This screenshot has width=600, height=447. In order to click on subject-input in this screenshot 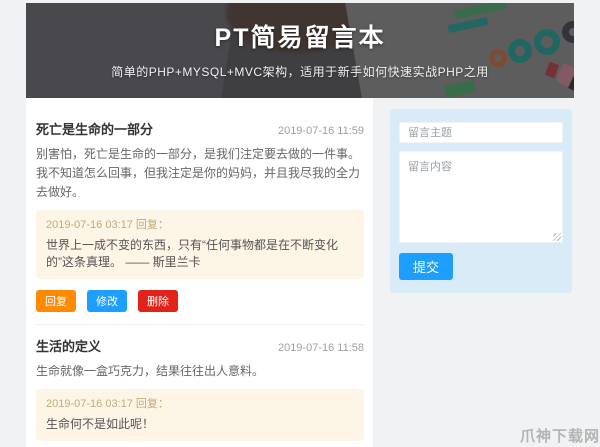, I will do `click(481, 132)`.